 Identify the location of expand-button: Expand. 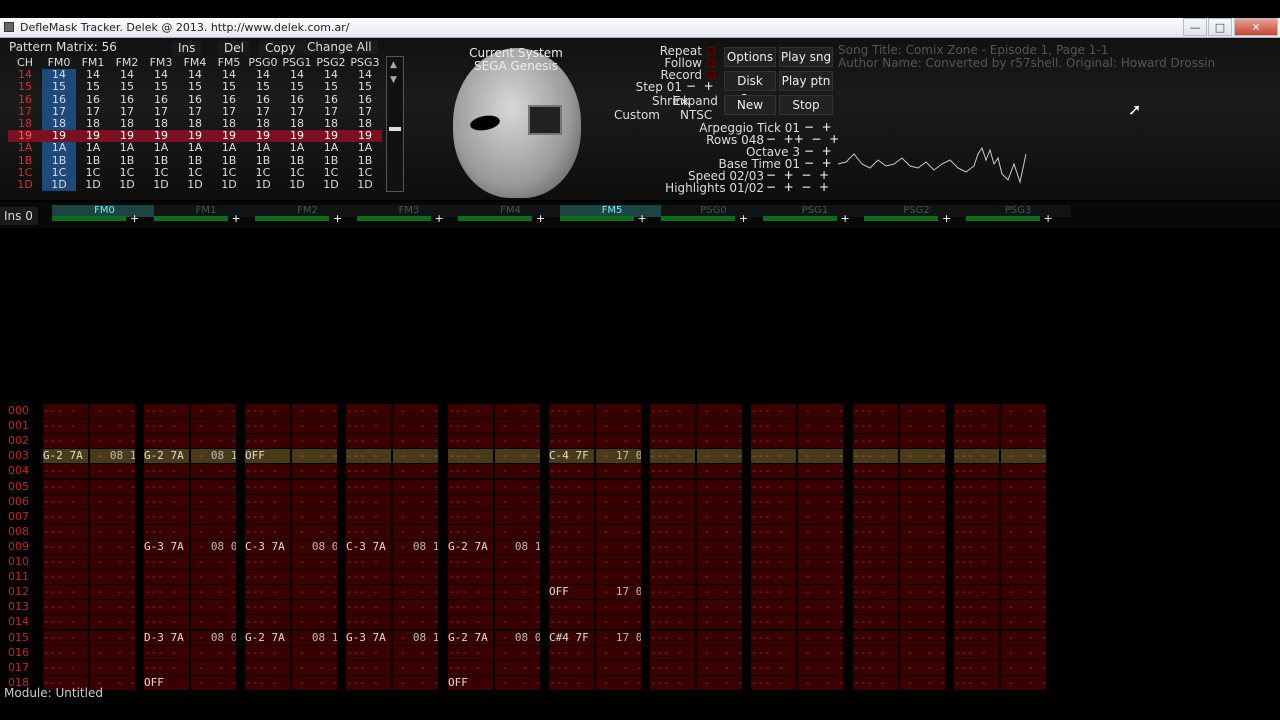
(695, 101).